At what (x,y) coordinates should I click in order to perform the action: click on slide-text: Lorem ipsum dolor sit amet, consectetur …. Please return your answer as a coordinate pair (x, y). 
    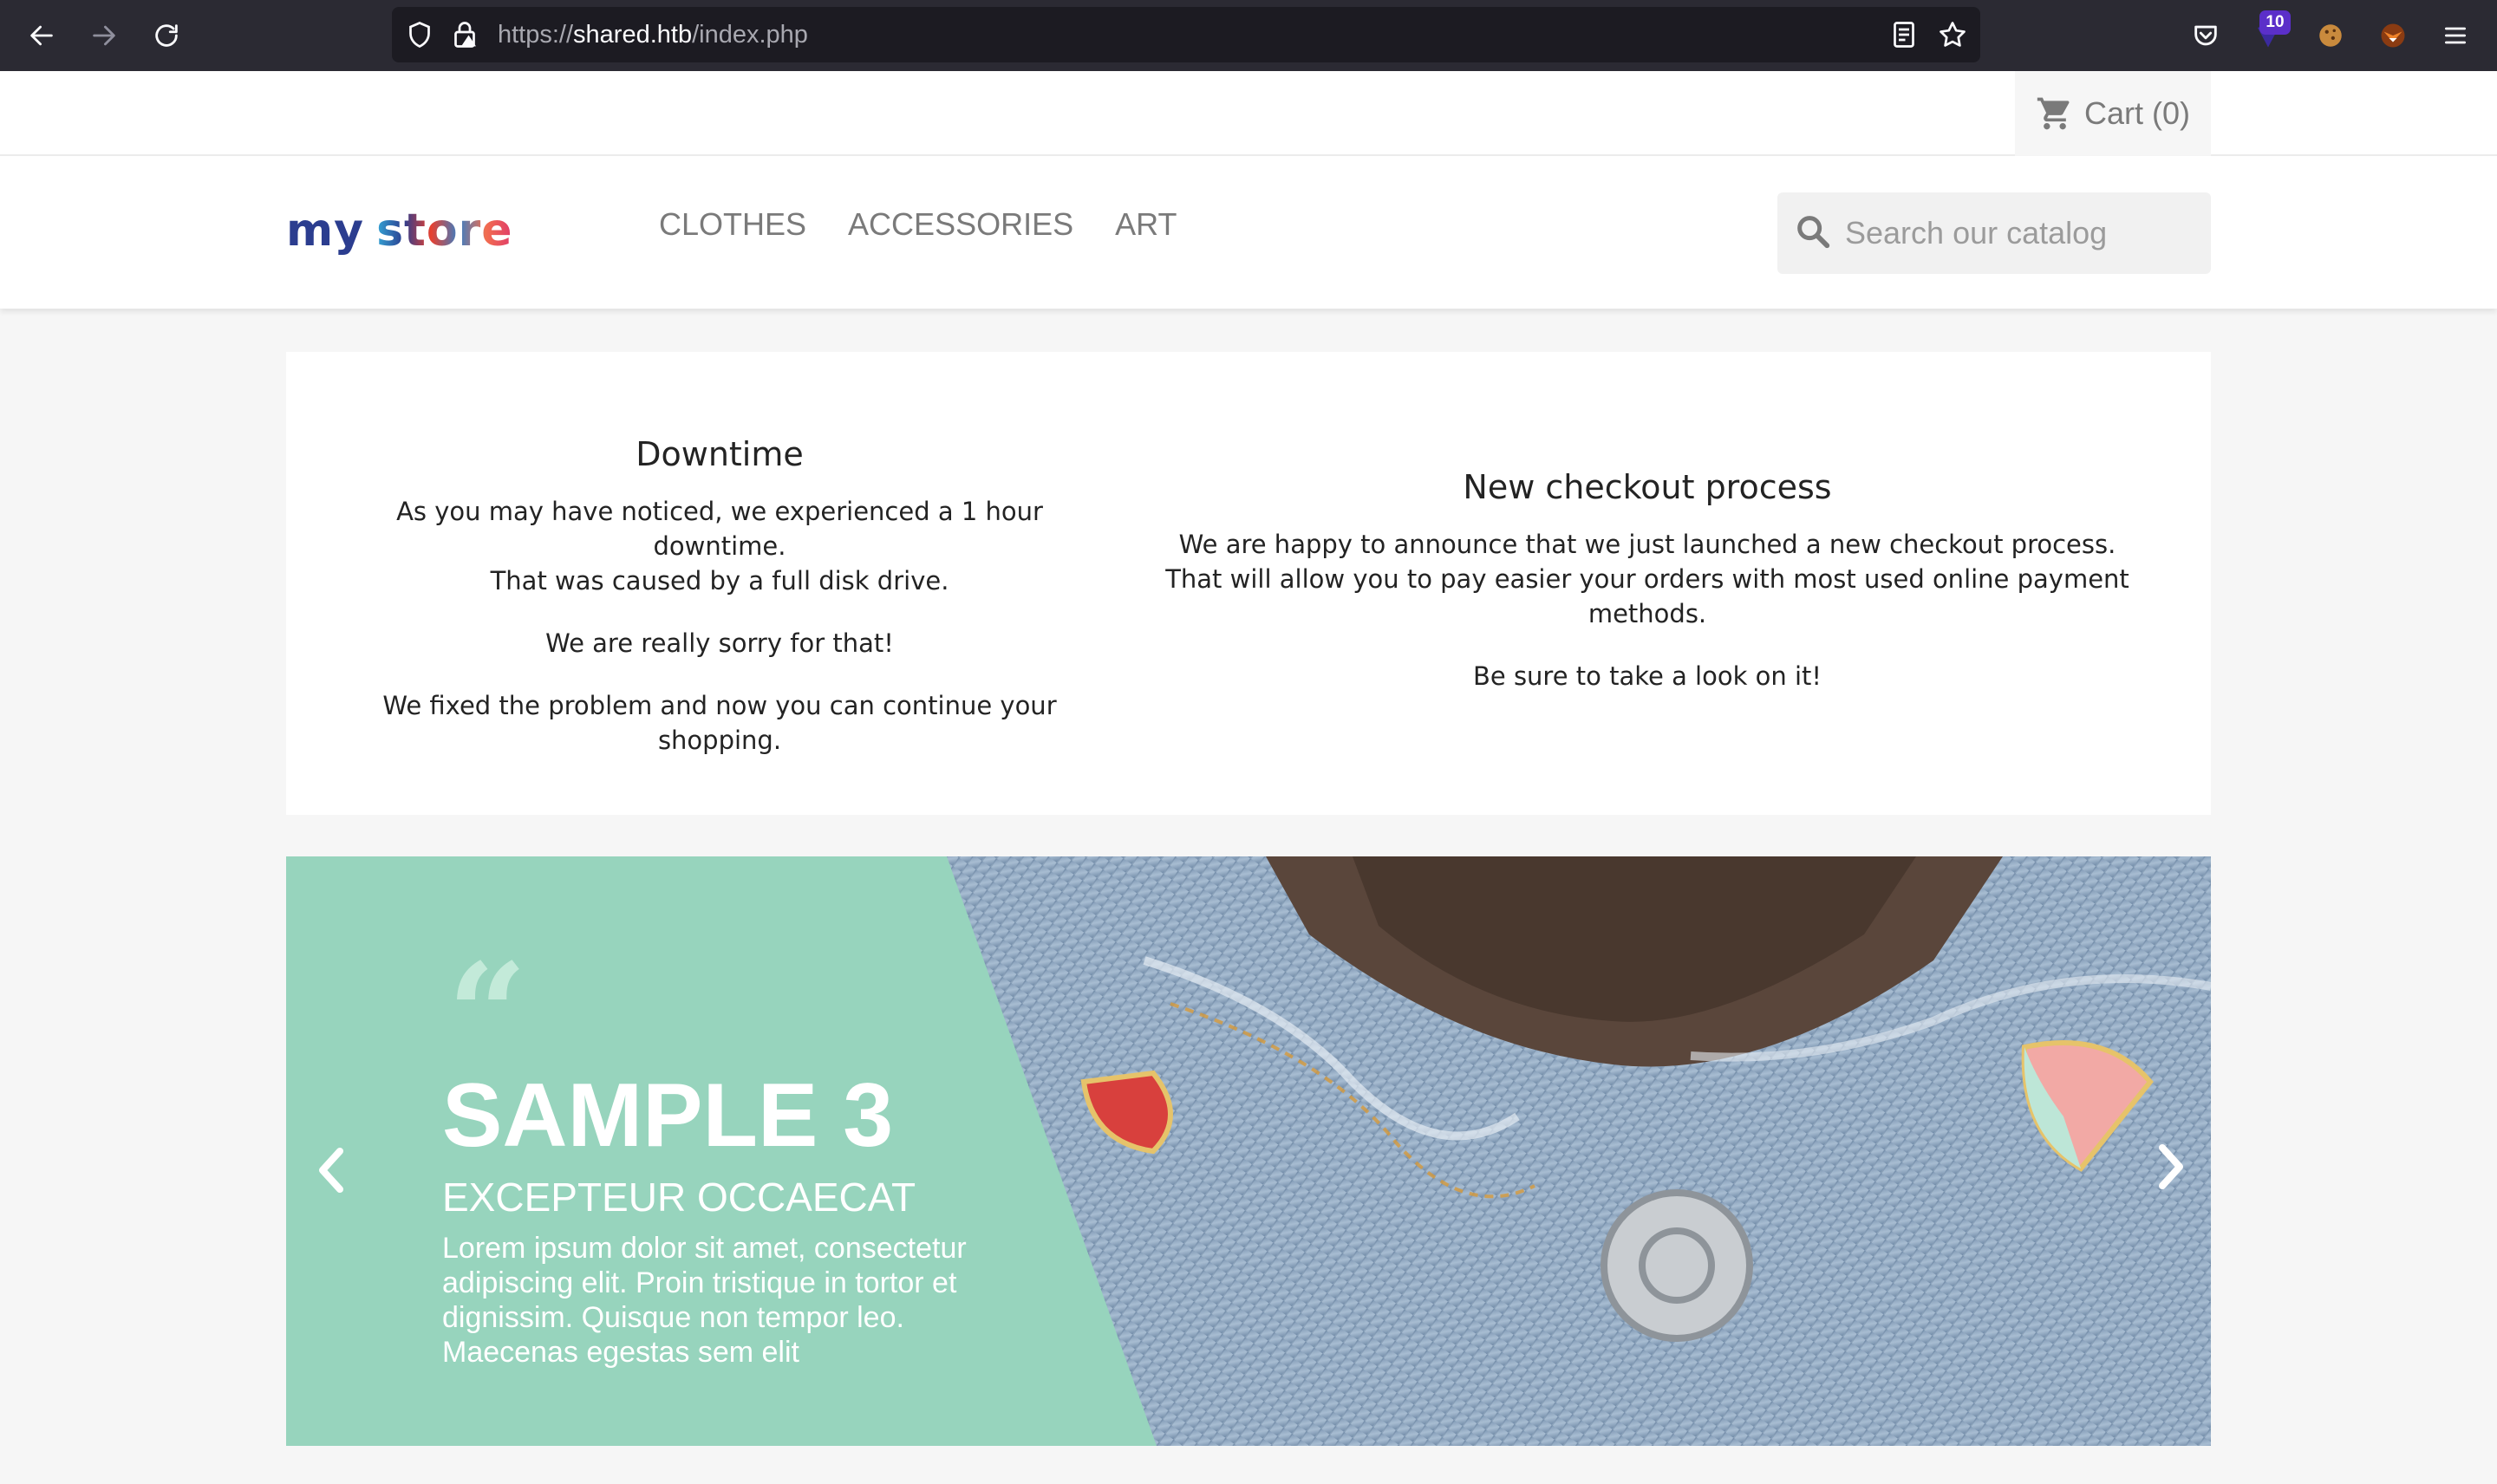
    Looking at the image, I should click on (704, 1300).